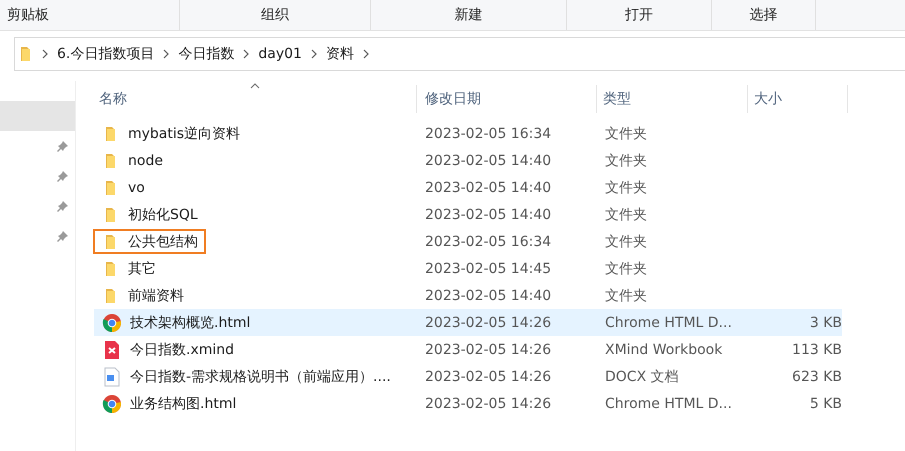 The width and height of the screenshot is (905, 451). I want to click on column-header: 修改日期, so click(507, 99).